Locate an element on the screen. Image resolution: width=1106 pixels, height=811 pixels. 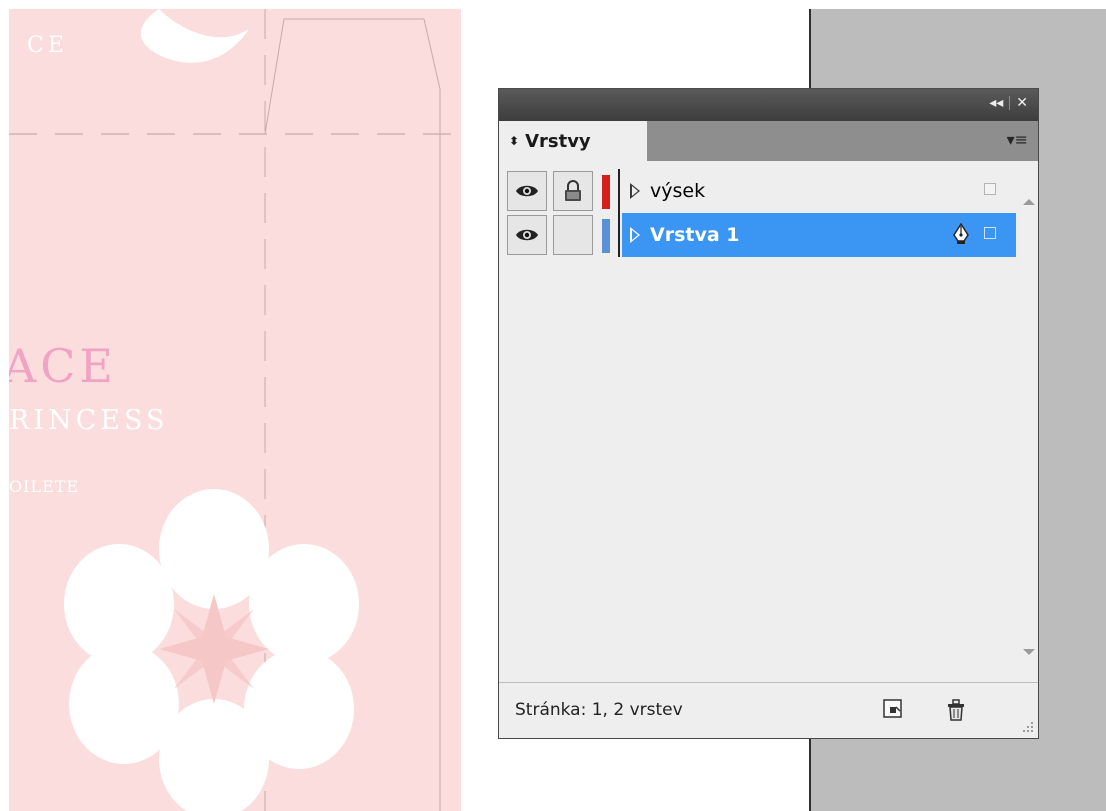
collapse-panel-icon: ◂◂ is located at coordinates (996, 103).